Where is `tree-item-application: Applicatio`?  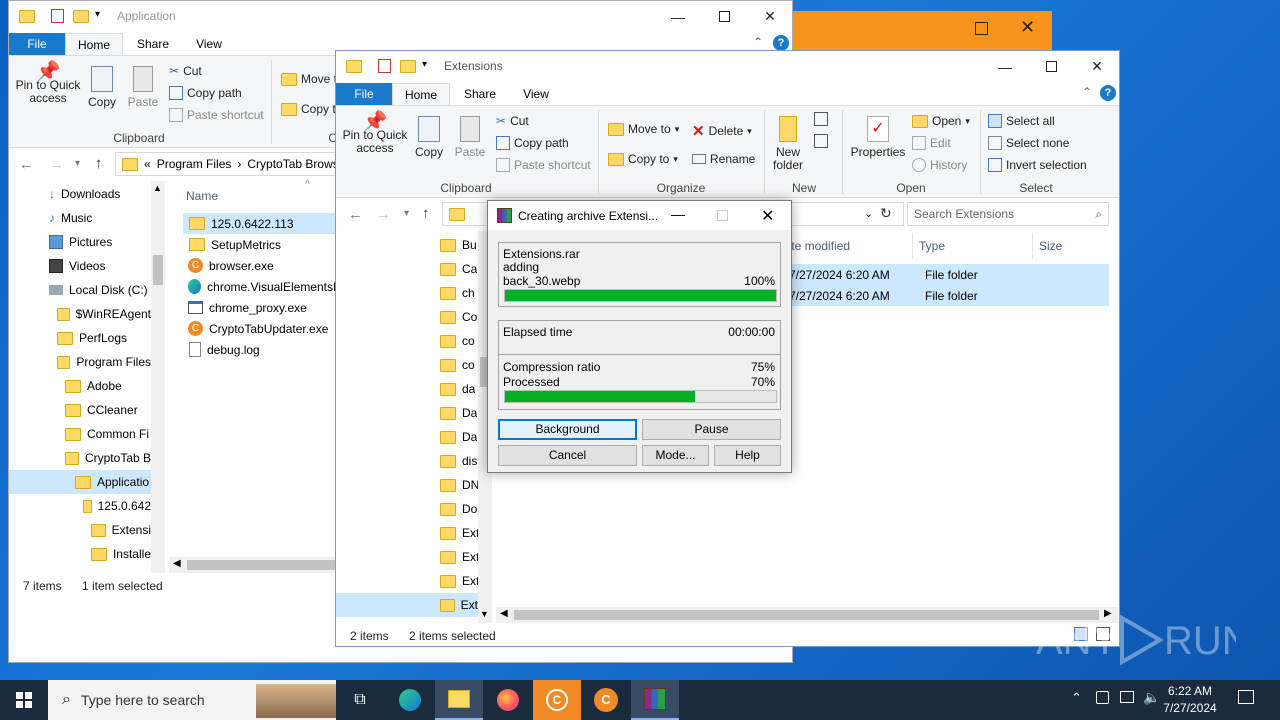 tree-item-application: Applicatio is located at coordinates (80, 482).